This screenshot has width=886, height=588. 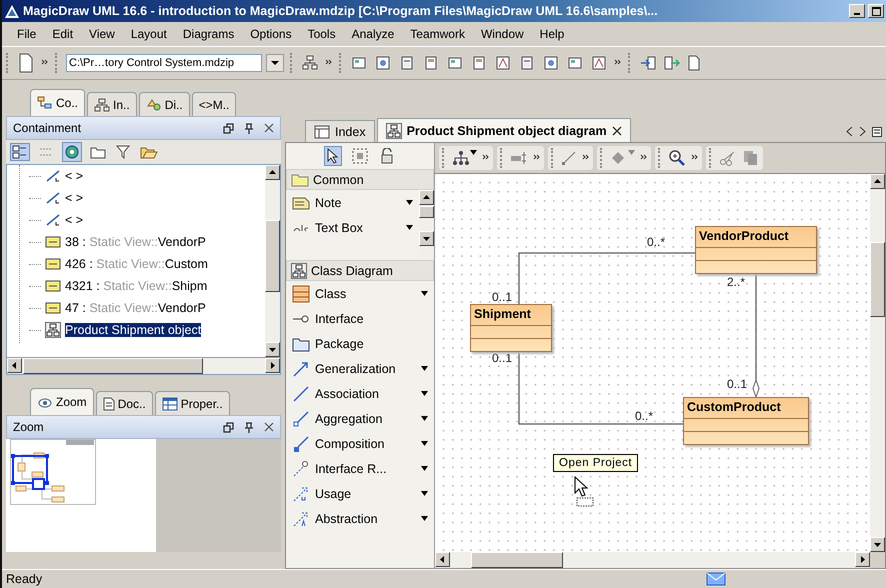 I want to click on panel-tab: Co.., so click(x=58, y=102).